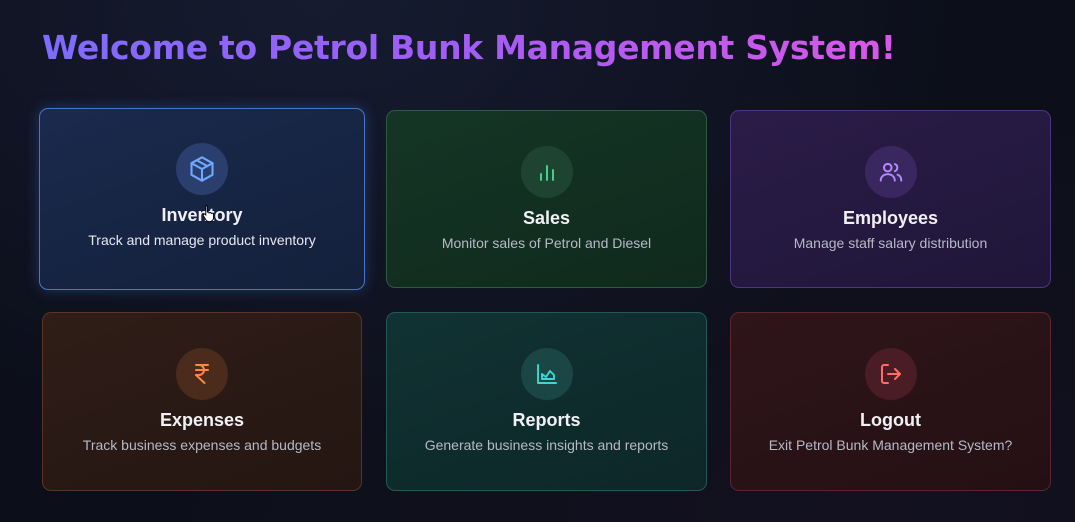 The height and width of the screenshot is (522, 1075). I want to click on expenses-card-title: Expenses, so click(202, 420).